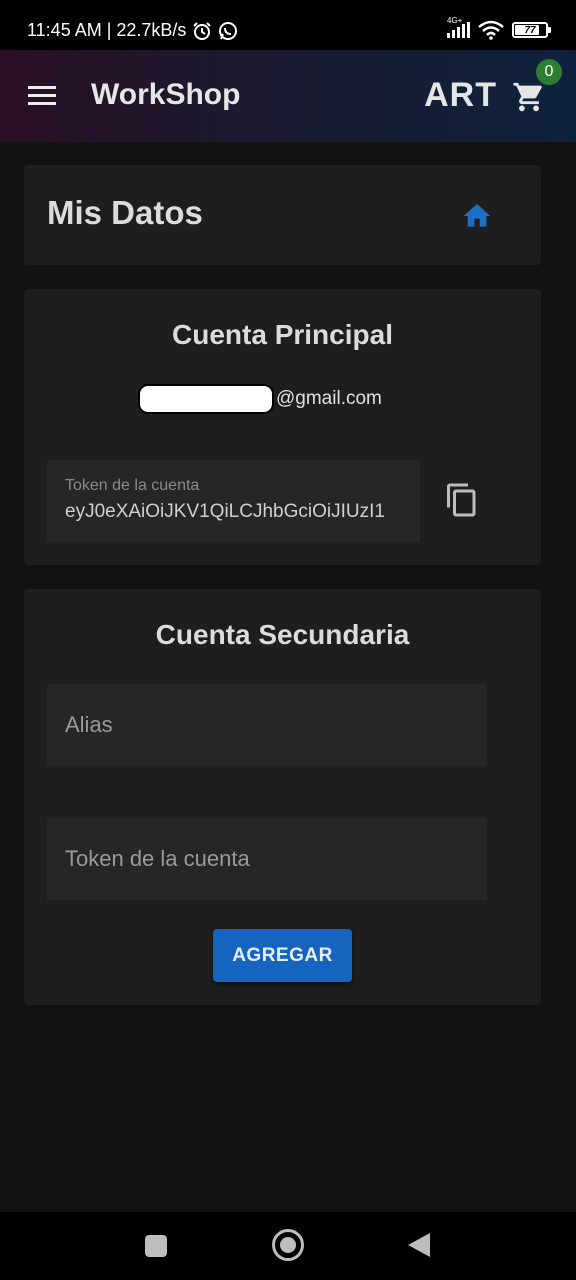 The image size is (576, 1280). What do you see at coordinates (288, 96) in the screenshot?
I see `app-bar: WorkShop ART` at bounding box center [288, 96].